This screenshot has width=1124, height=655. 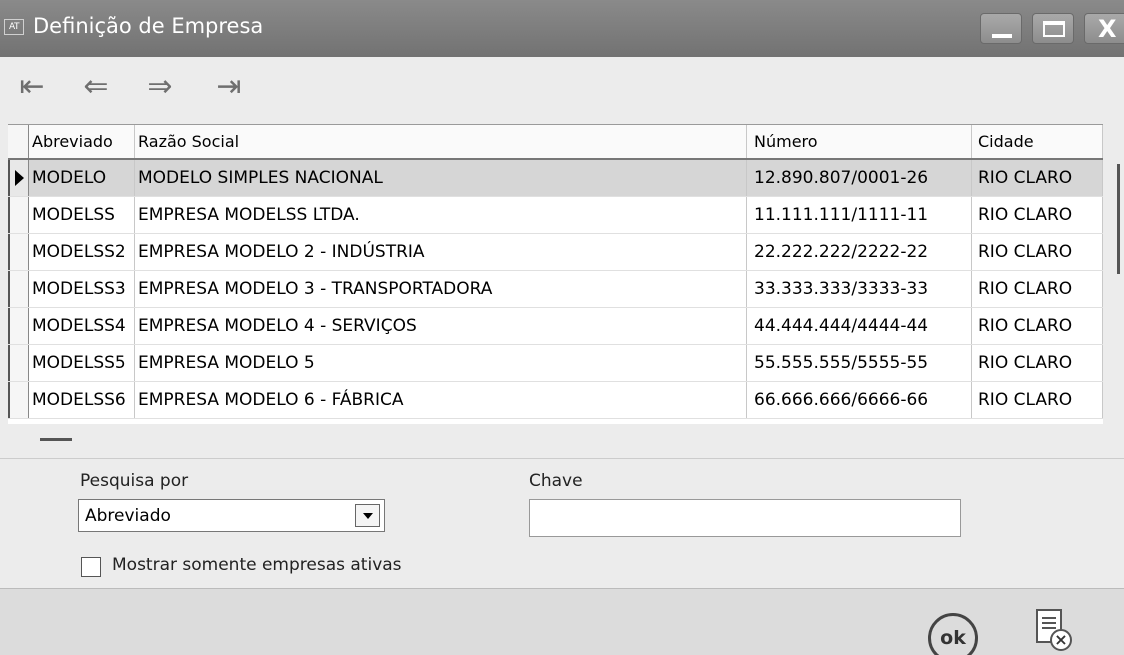 I want to click on first-record-icon: ⇤, so click(x=32, y=87).